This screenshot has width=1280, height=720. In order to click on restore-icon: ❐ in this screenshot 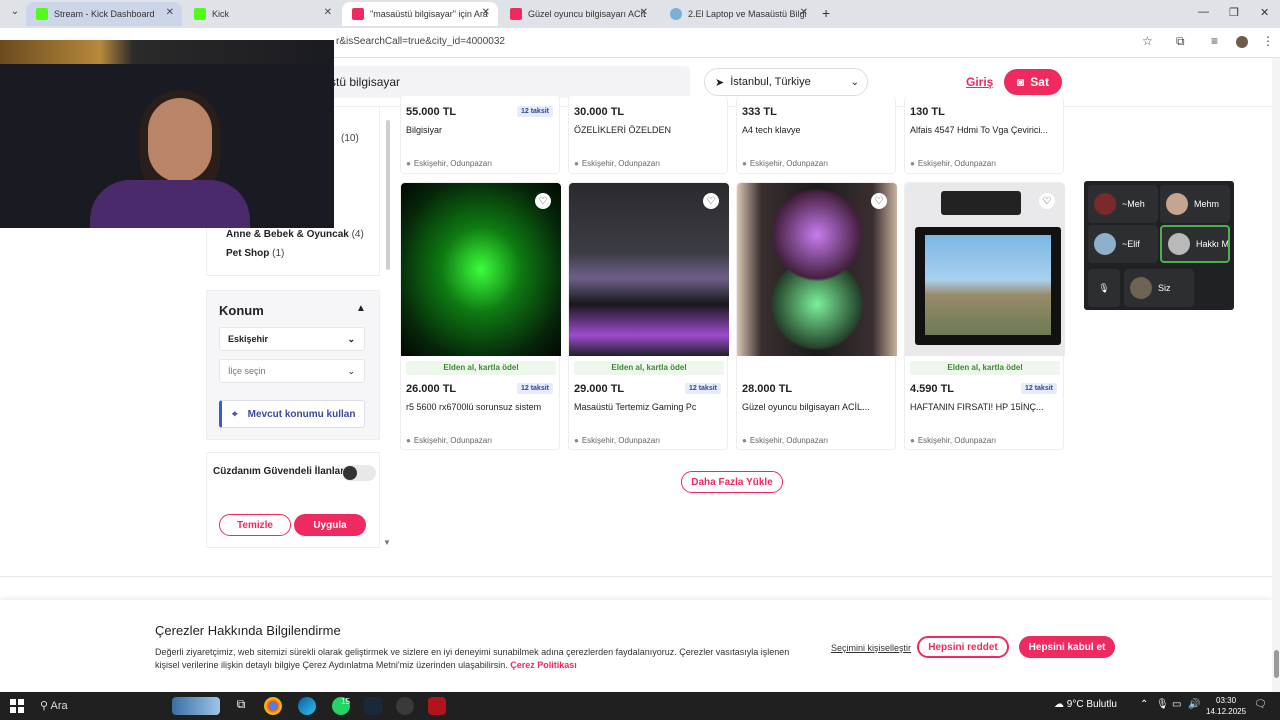, I will do `click(1234, 12)`.